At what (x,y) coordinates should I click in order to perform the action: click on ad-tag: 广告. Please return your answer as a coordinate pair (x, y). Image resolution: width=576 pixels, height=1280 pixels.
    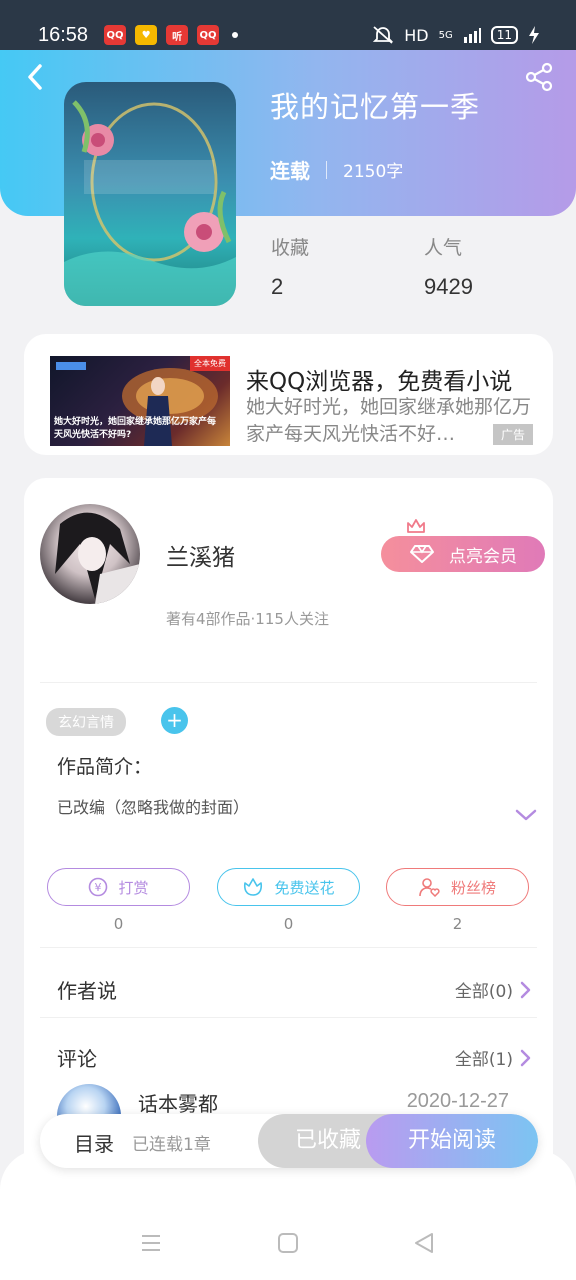
    Looking at the image, I should click on (512, 434).